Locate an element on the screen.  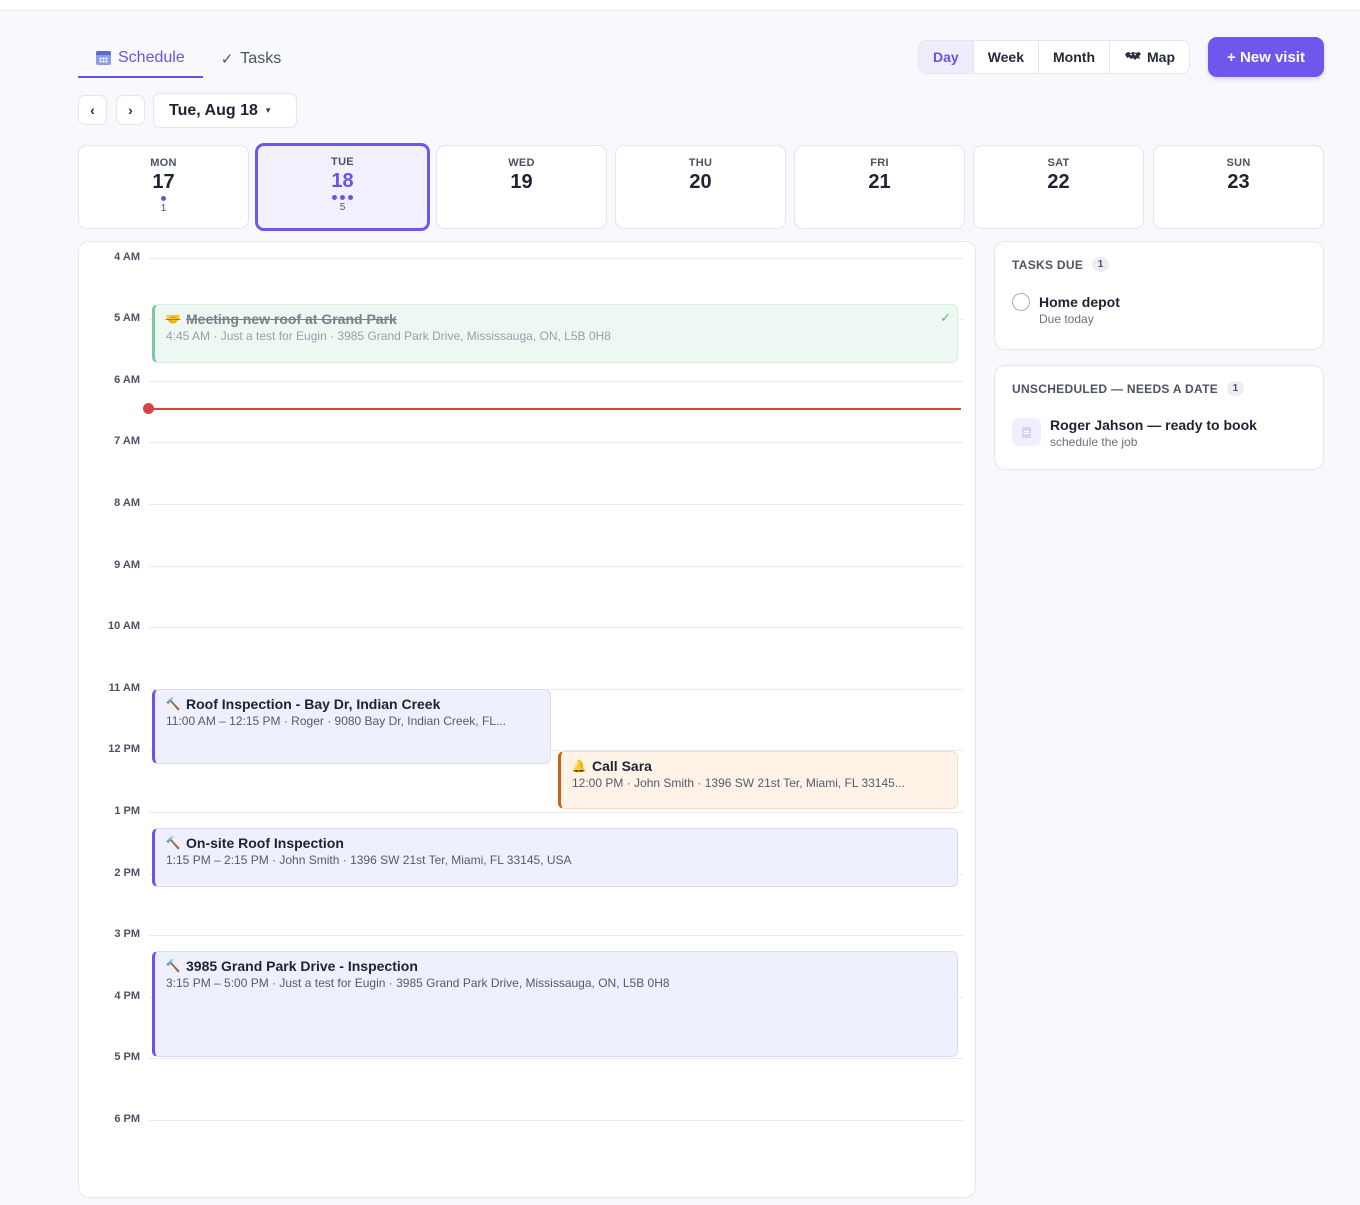
unscheduled-item-title: Roger Jahson — ready to book is located at coordinates (1153, 425).